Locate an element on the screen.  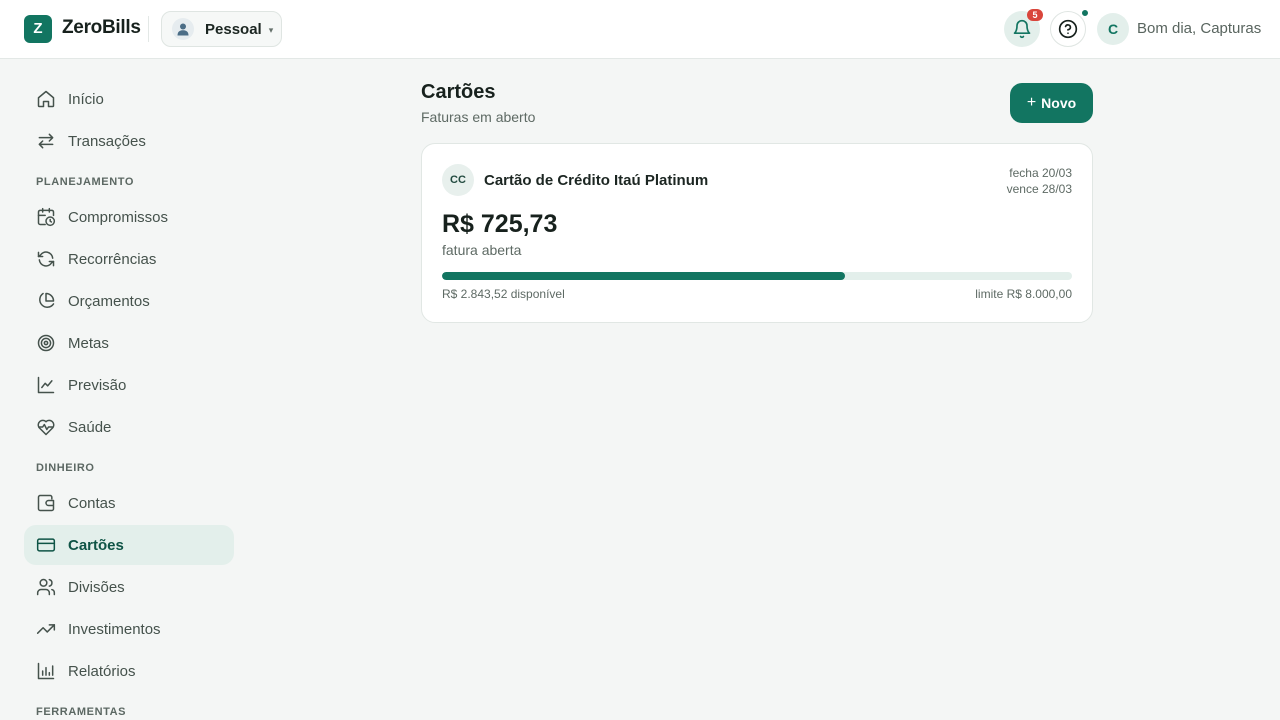
sidebar-item-label: Orçamentos is located at coordinates (109, 301).